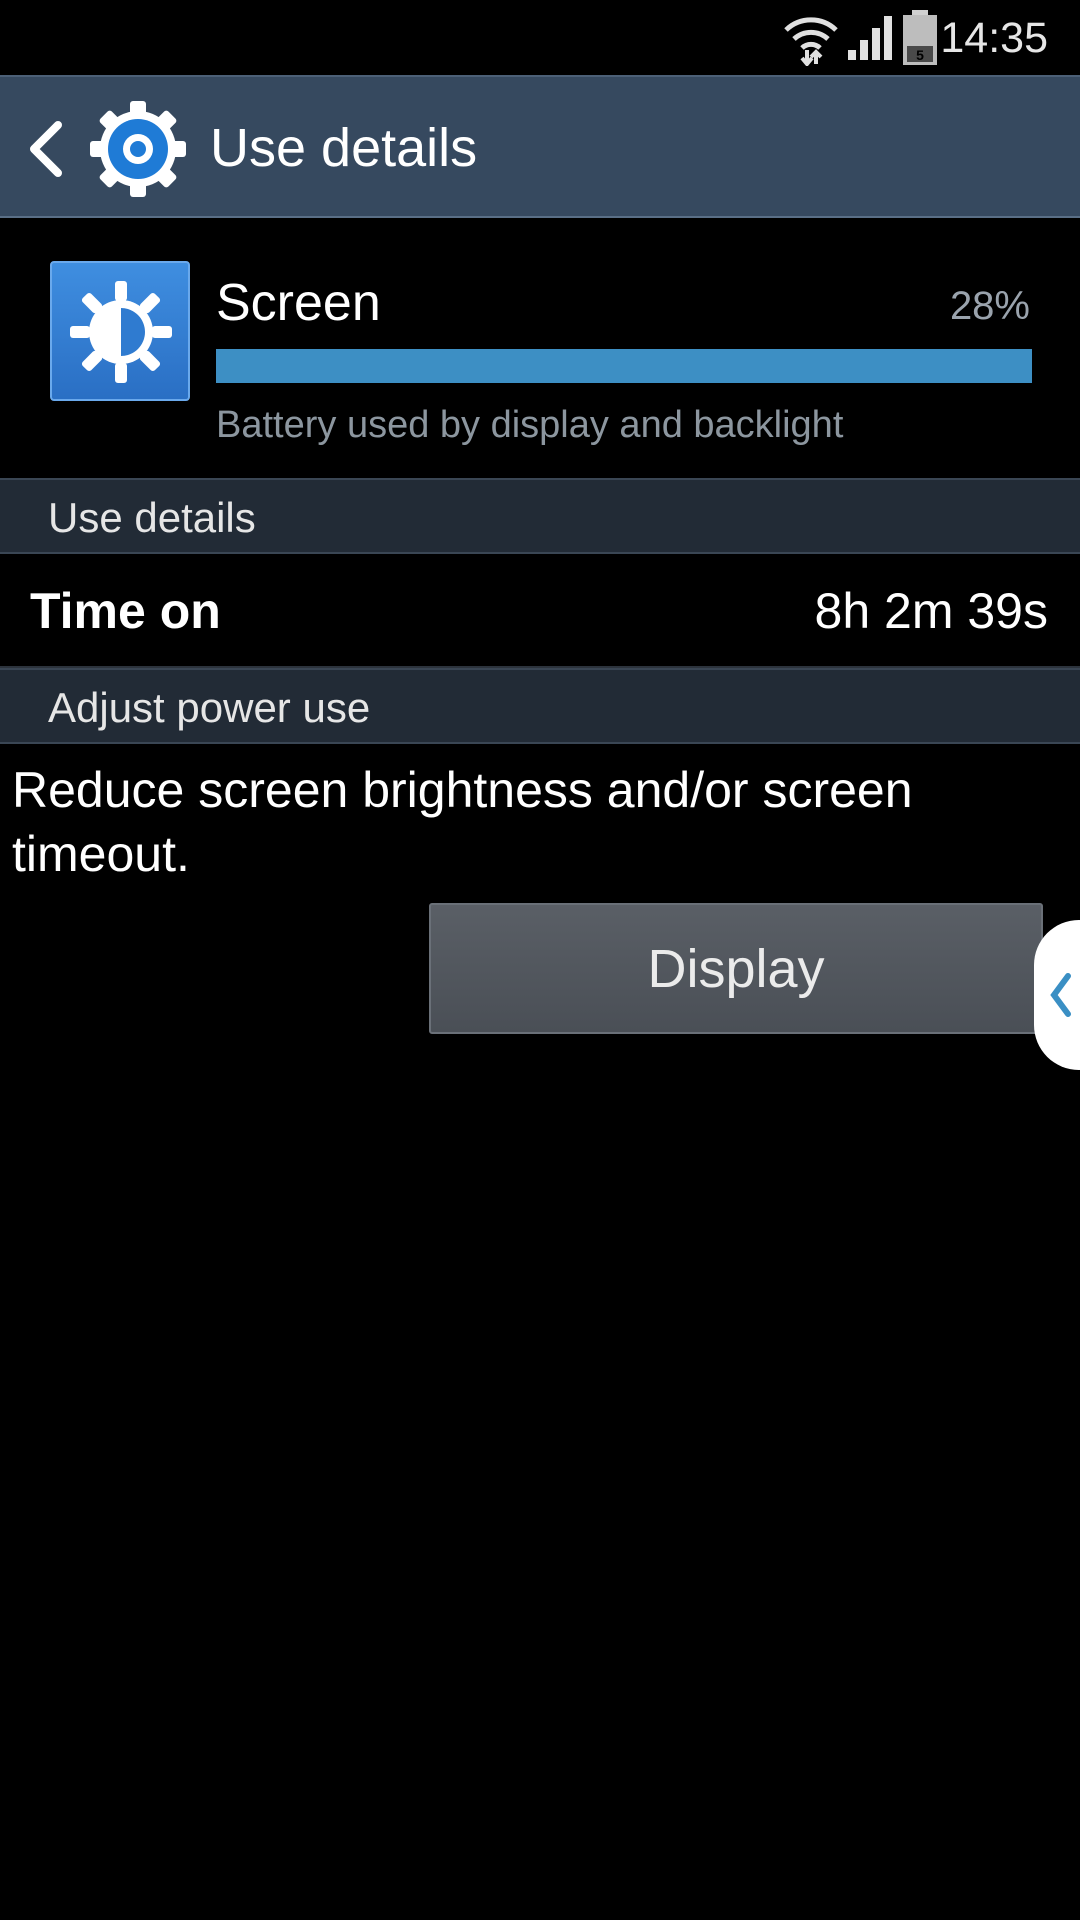 This screenshot has height=1920, width=1080. Describe the element at coordinates (870, 38) in the screenshot. I see `signal-icon` at that location.